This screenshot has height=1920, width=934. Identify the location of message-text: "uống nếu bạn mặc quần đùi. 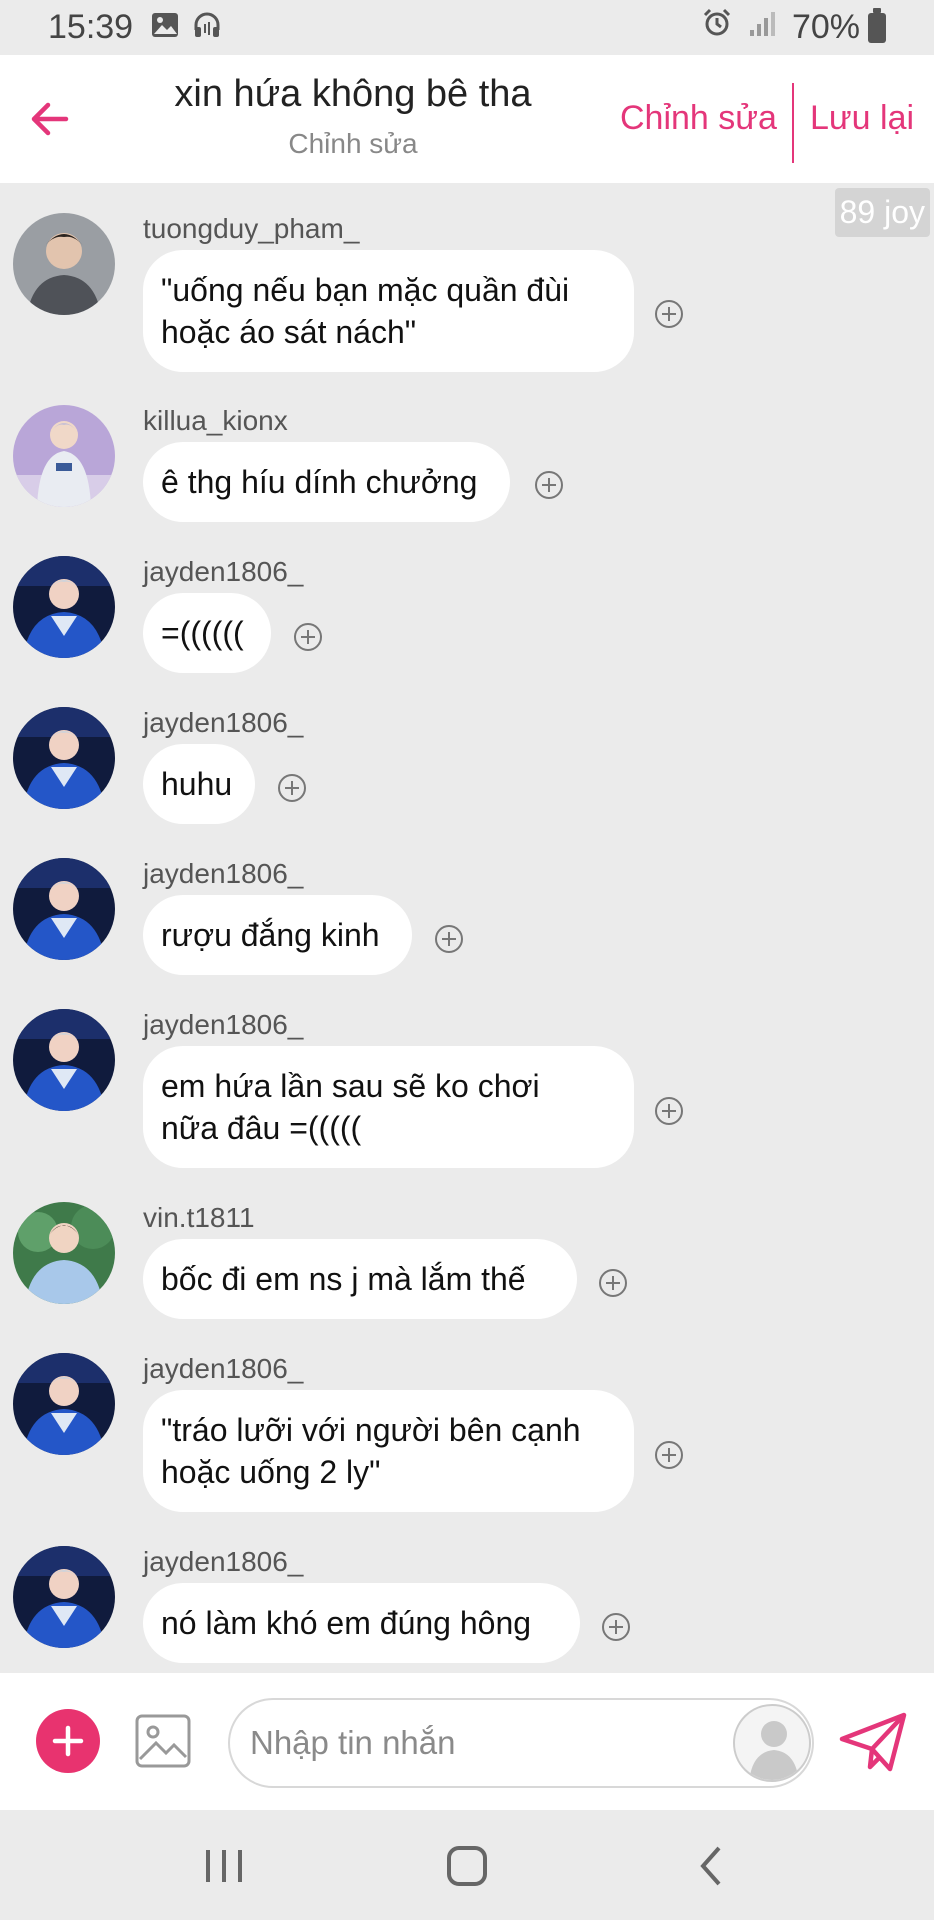
(365, 290).